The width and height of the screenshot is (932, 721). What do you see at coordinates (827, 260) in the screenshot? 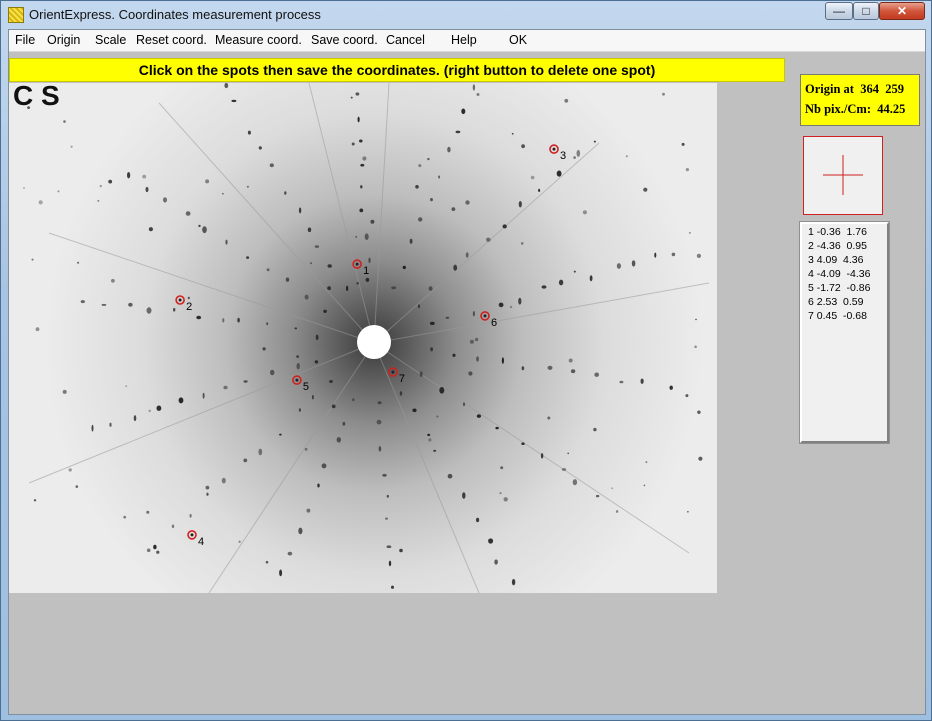
I see `spot-x: 4.09` at bounding box center [827, 260].